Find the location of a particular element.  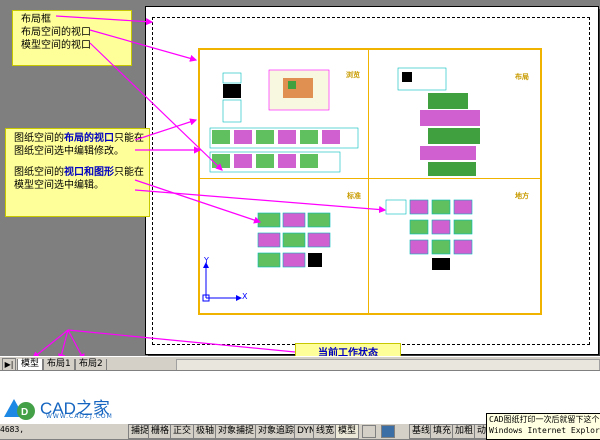

tooltip-line-1: CAD图纸打印一次后就留下这个 is located at coordinates (544, 419).